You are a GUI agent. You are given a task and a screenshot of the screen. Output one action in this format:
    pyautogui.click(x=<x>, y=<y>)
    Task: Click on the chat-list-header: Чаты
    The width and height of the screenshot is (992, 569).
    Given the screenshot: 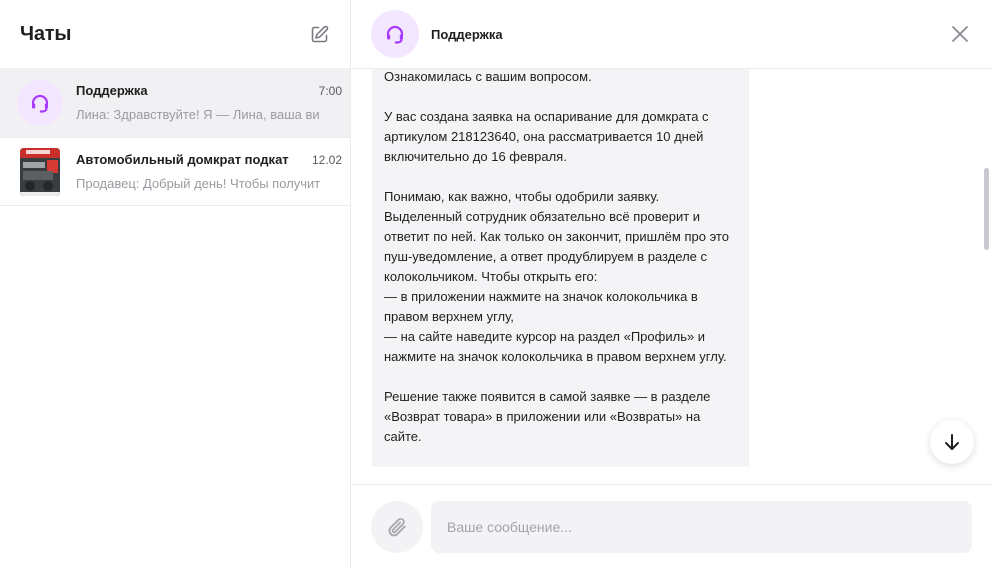 What is the action you would take?
    pyautogui.click(x=175, y=34)
    